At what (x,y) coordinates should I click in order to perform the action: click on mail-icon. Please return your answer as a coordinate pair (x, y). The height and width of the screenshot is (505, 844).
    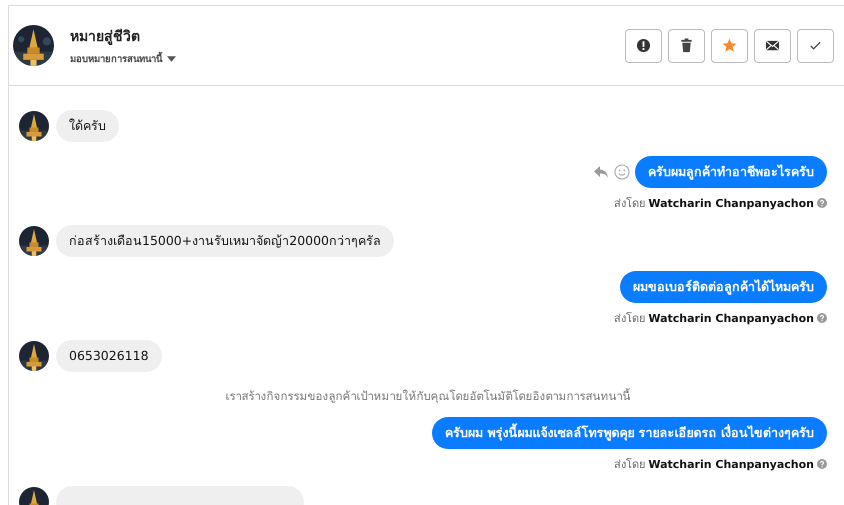
    Looking at the image, I should click on (772, 45).